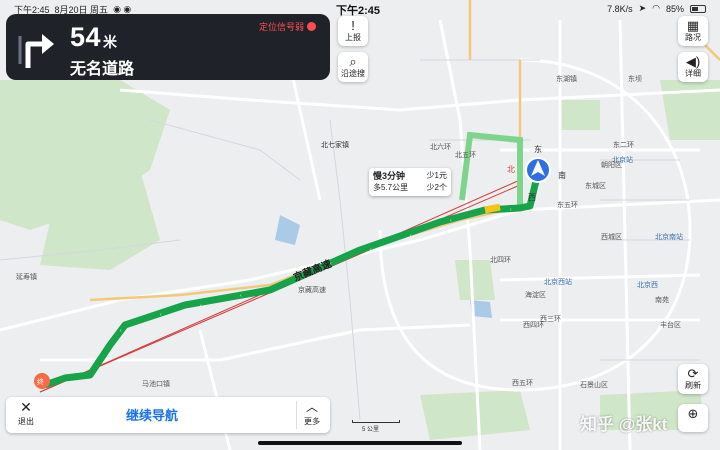 The image size is (720, 450). I want to click on map-label: 西五环, so click(522, 383).